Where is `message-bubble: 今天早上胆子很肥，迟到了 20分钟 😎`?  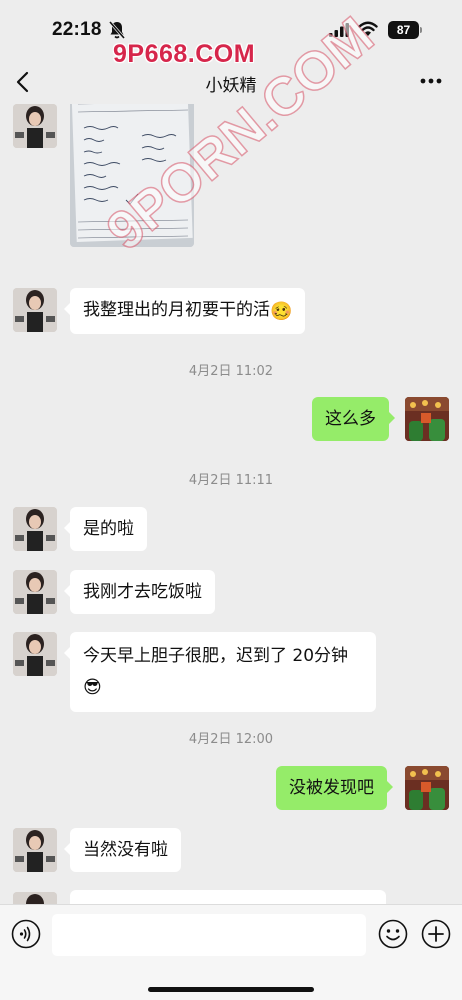
message-bubble: 今天早上胆子很肥，迟到了 20分钟 😎 is located at coordinates (220, 672).